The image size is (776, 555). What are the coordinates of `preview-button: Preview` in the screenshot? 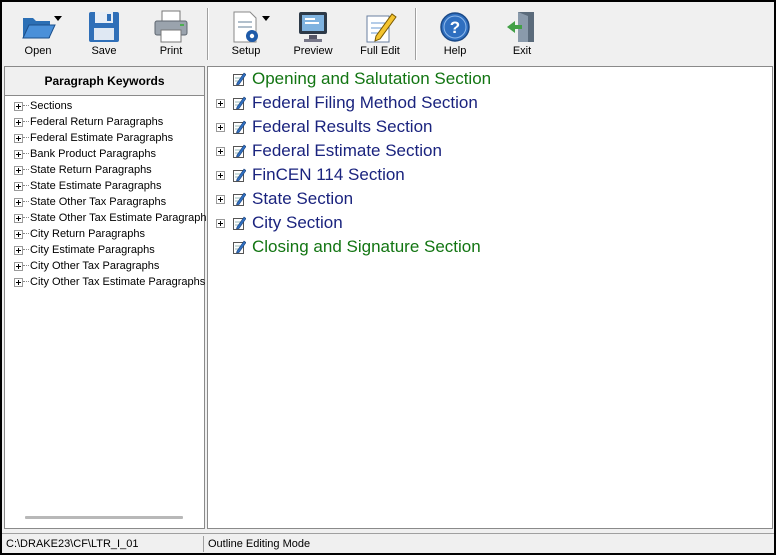 It's located at (313, 34).